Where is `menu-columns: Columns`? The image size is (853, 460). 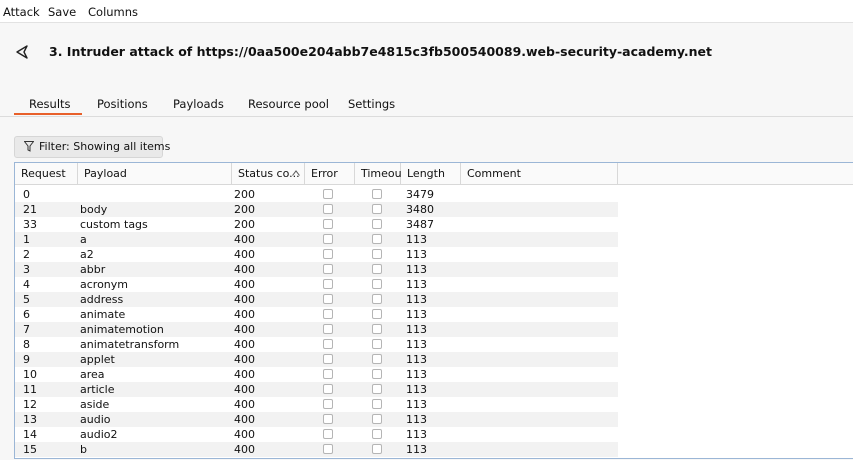
menu-columns: Columns is located at coordinates (113, 12).